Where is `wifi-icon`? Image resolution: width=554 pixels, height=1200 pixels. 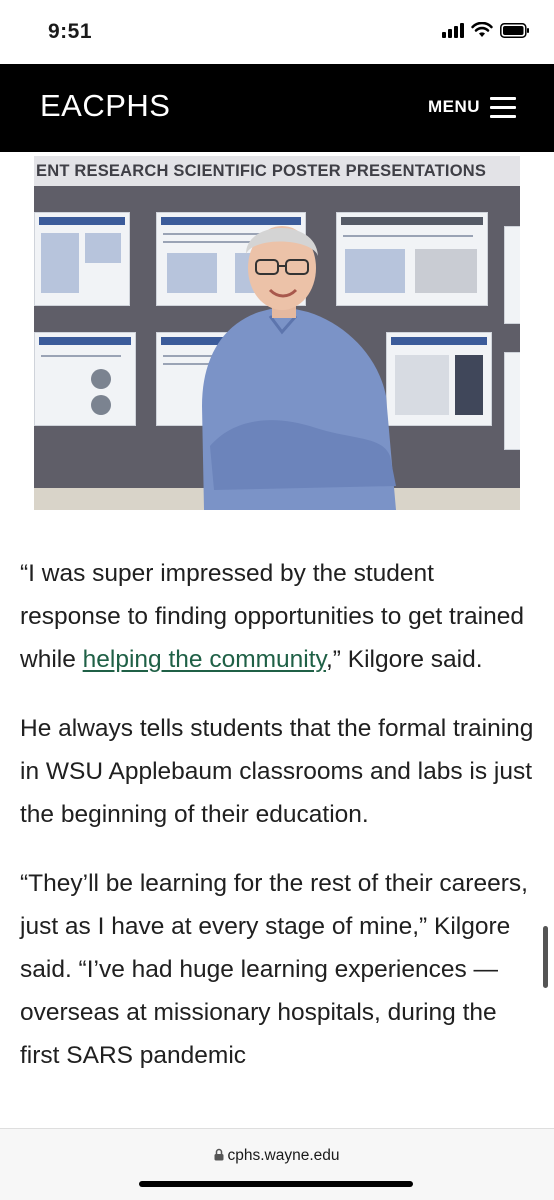
wifi-icon is located at coordinates (482, 29).